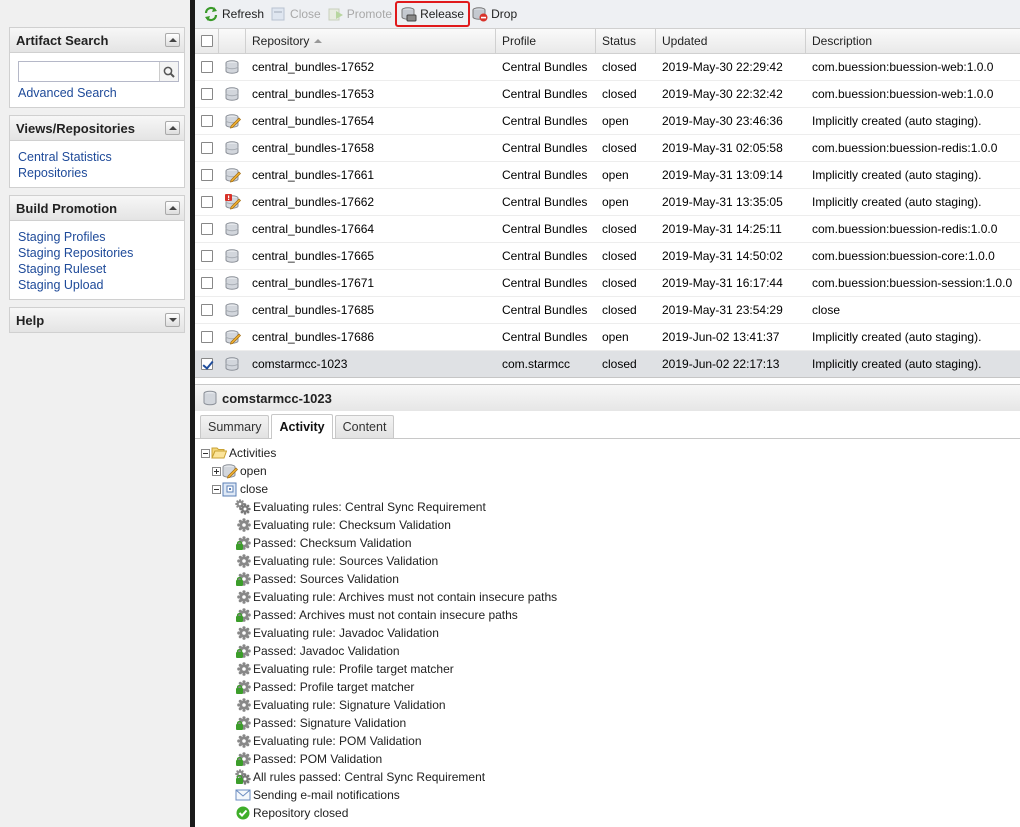 The image size is (1020, 827). I want to click on promote-button: Promote, so click(360, 14).